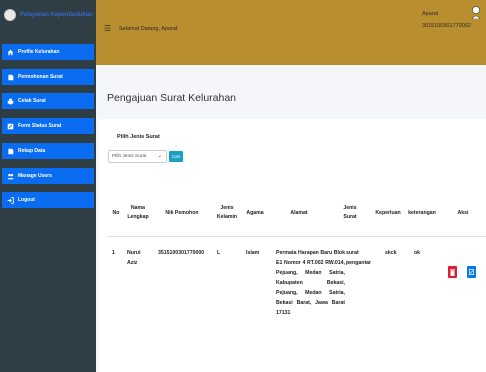 The width and height of the screenshot is (486, 372). Describe the element at coordinates (129, 156) in the screenshot. I see `select-value: Pilih Jenis Surat` at that location.